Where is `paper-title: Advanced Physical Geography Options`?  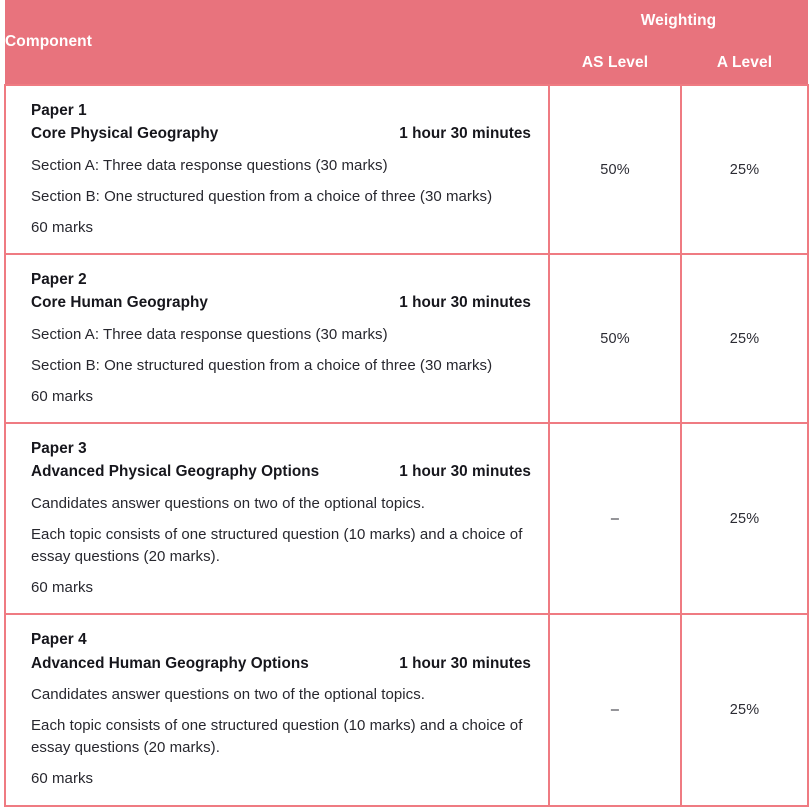
paper-title: Advanced Physical Geography Options is located at coordinates (175, 472).